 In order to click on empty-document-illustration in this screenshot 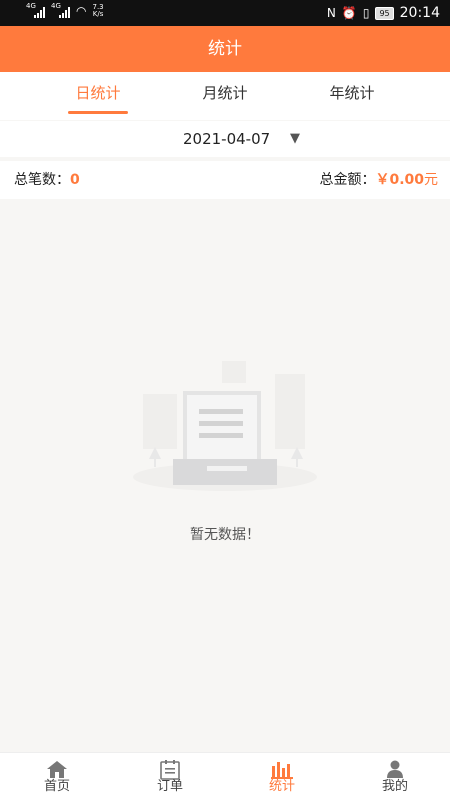, I will do `click(225, 426)`.